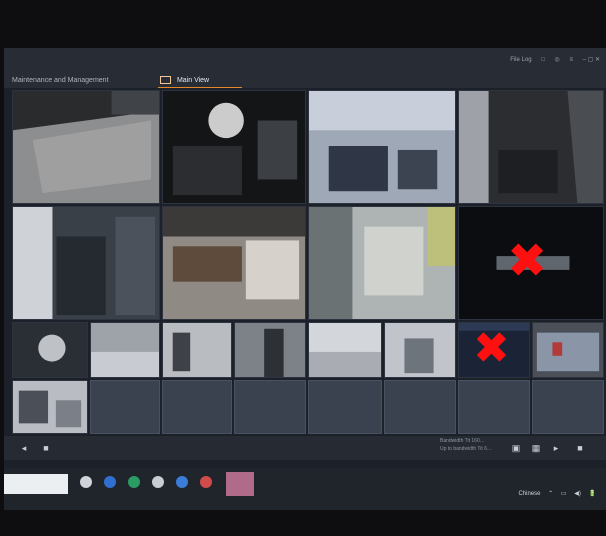 This screenshot has width=606, height=536. I want to click on settings-icon: ■, so click(580, 448).